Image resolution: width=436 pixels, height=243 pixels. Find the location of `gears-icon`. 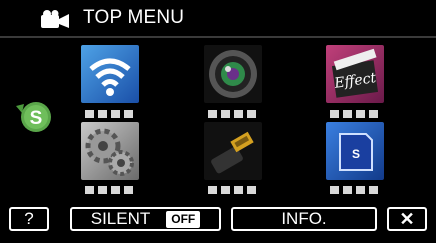

gears-icon is located at coordinates (109, 152).